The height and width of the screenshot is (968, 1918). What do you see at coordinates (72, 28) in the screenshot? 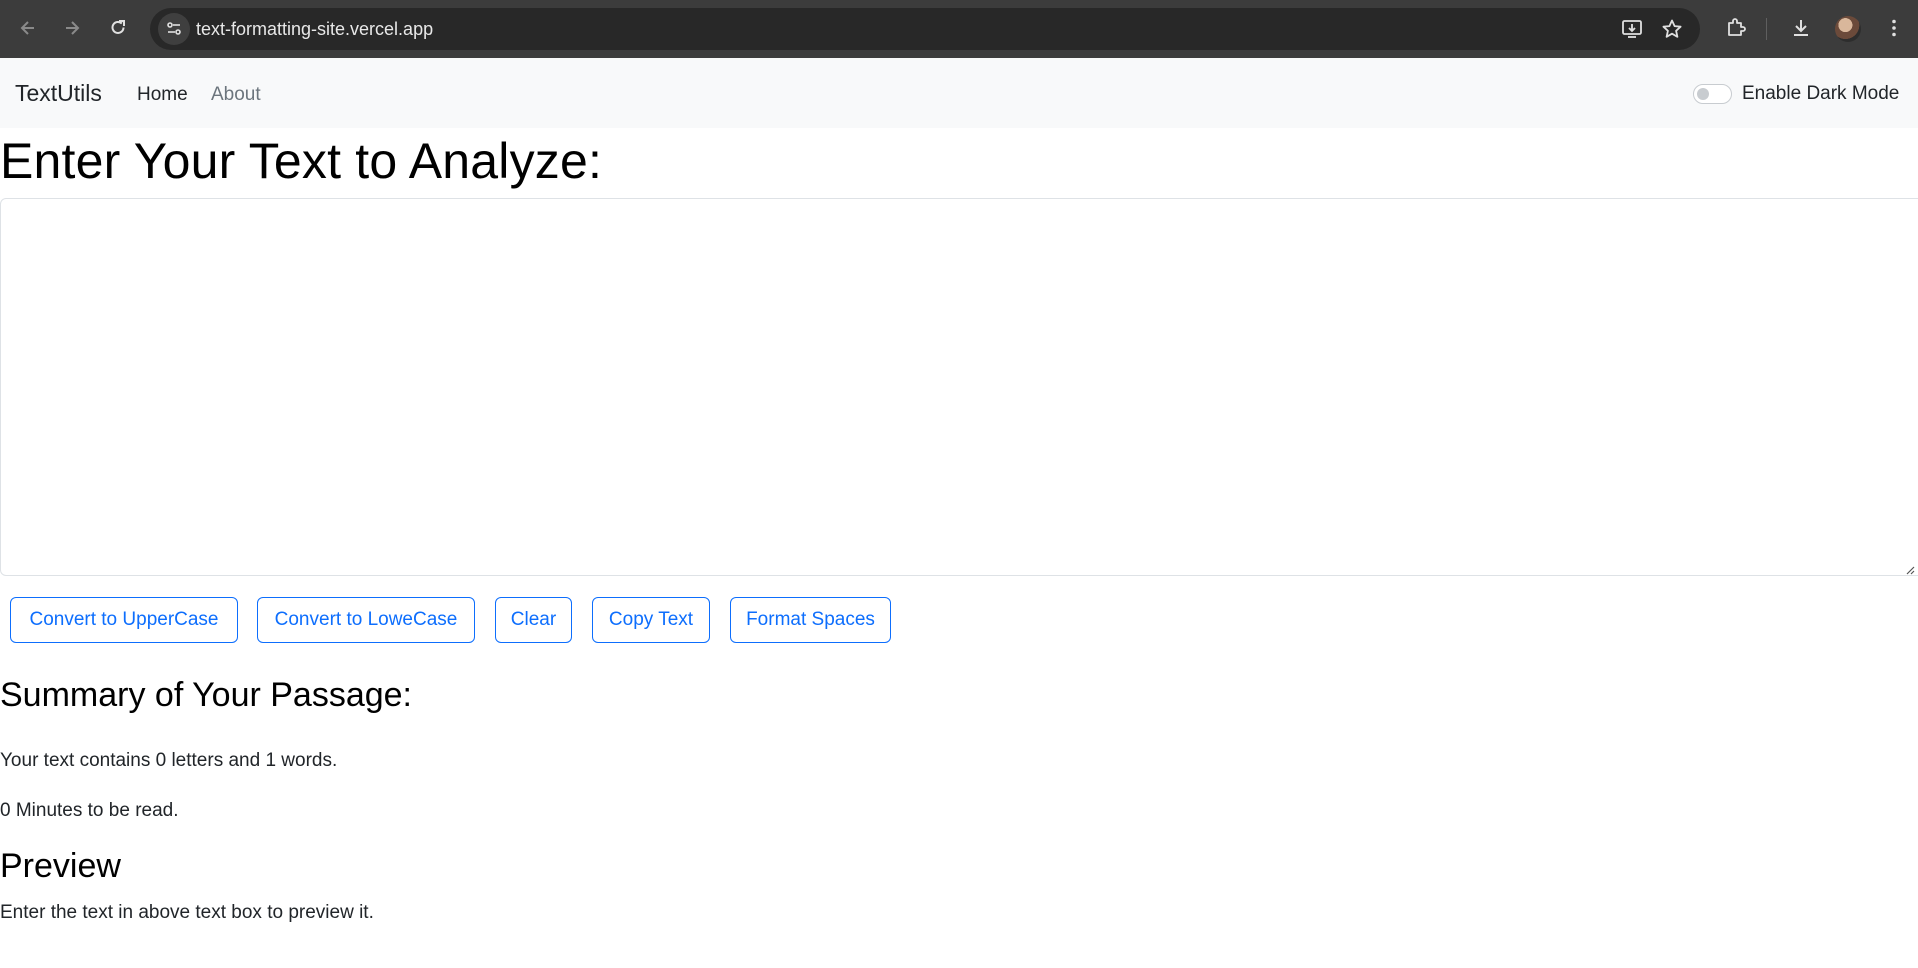
I see `forward-arrow-icon` at bounding box center [72, 28].